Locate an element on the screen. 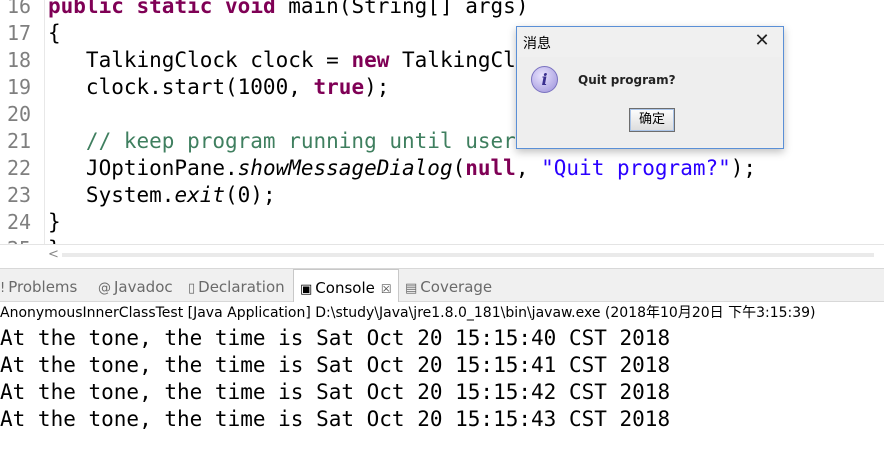 The width and height of the screenshot is (884, 475). tab-coverage: ▤ Coverage is located at coordinates (448, 285).